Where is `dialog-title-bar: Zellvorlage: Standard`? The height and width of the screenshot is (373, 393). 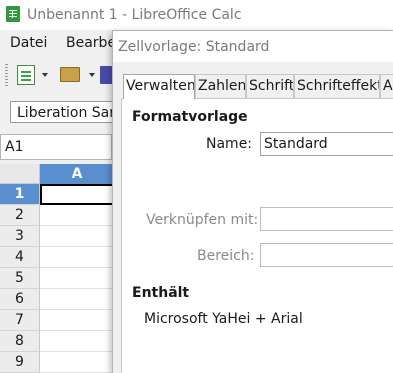
dialog-title-bar: Zellvorlage: Standard is located at coordinates (253, 46).